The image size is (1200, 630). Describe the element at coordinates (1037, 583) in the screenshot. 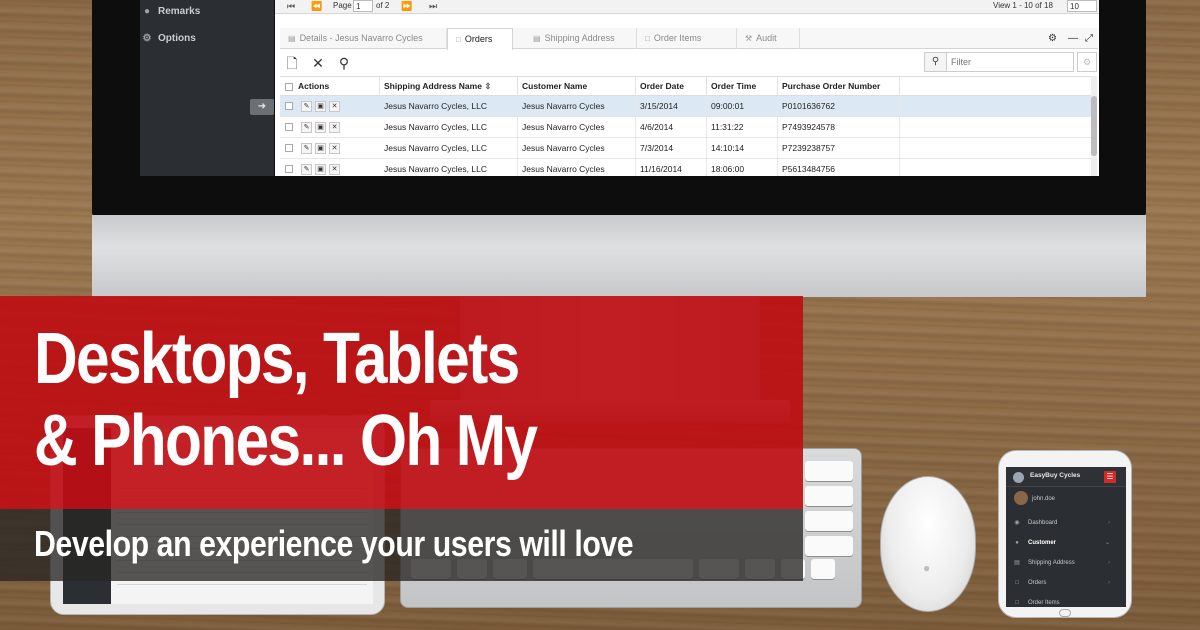

I see `phone-menu-label: Orders` at that location.